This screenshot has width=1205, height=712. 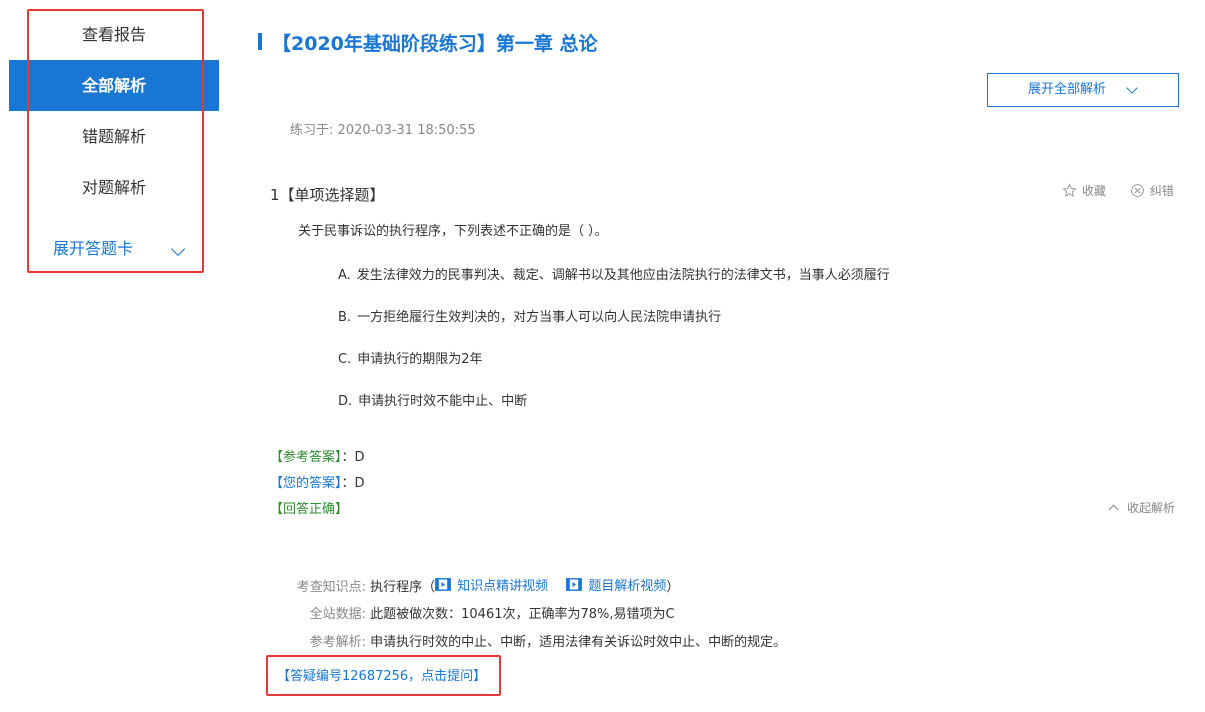 What do you see at coordinates (93, 248) in the screenshot?
I see `expand-answer-card-label: 展开答题卡` at bounding box center [93, 248].